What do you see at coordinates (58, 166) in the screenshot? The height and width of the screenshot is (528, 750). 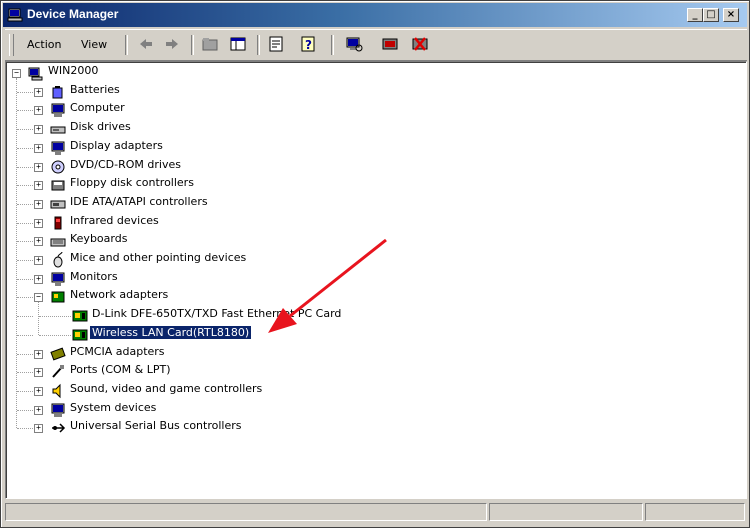 I see `cdrom-icon` at bounding box center [58, 166].